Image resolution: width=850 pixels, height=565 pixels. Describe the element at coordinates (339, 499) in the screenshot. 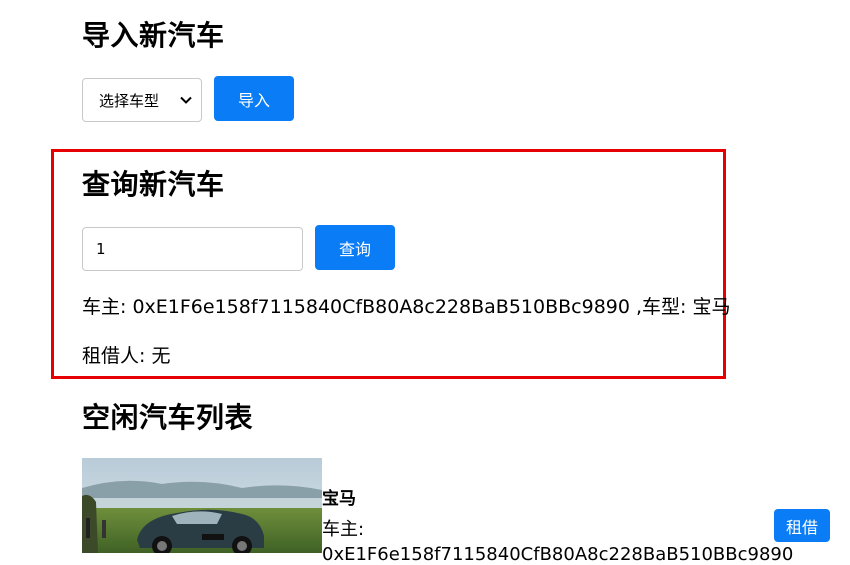

I see `car-model: 宝马` at that location.